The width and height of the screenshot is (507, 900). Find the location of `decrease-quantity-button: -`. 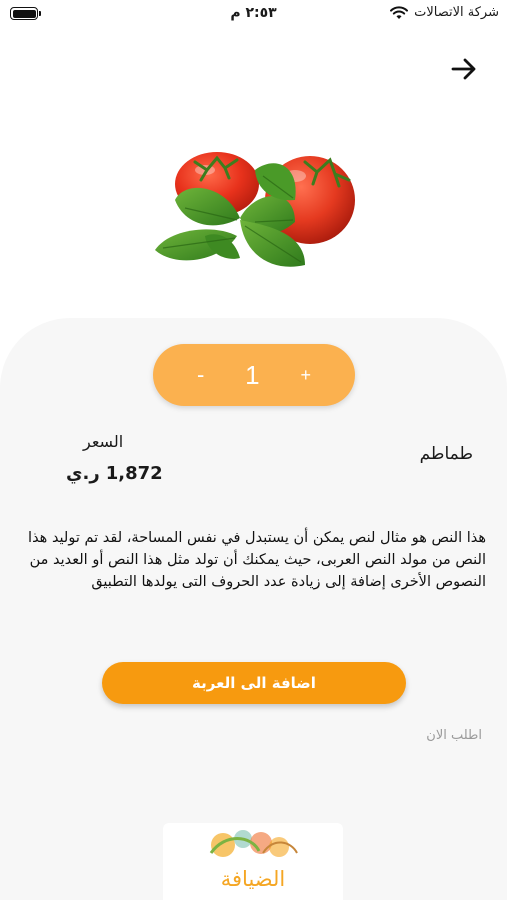

decrease-quantity-button: - is located at coordinates (200, 375).